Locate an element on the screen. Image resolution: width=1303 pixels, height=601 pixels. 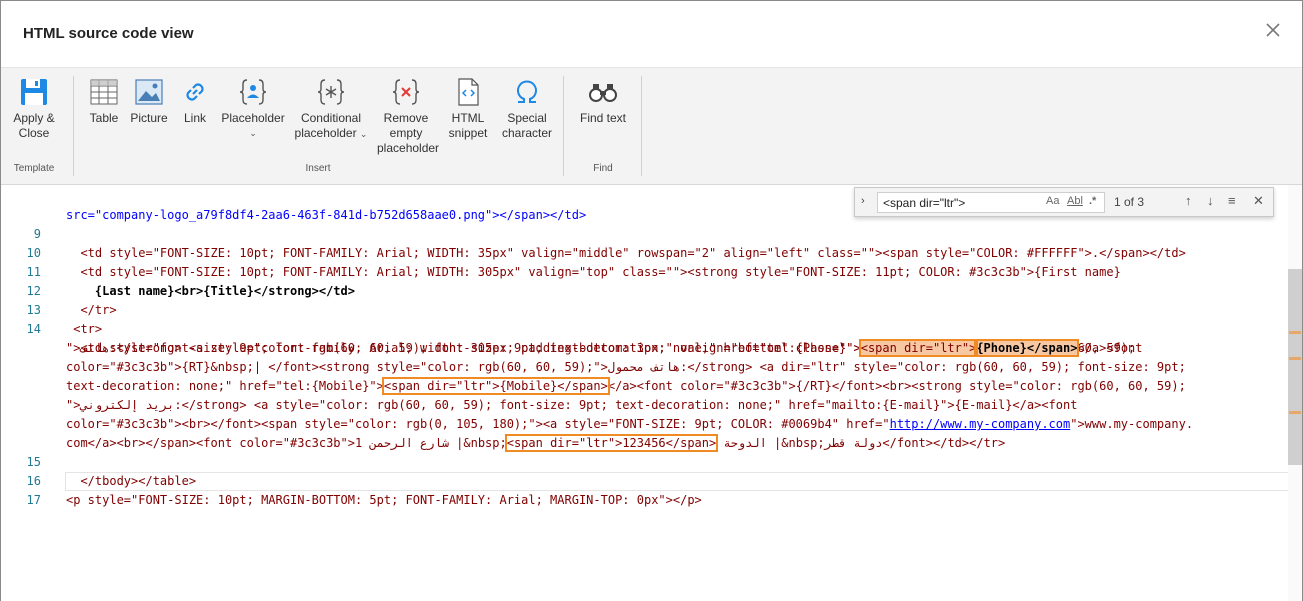
placeholder-button: Placeholder ⌄ is located at coordinates (253, 108).